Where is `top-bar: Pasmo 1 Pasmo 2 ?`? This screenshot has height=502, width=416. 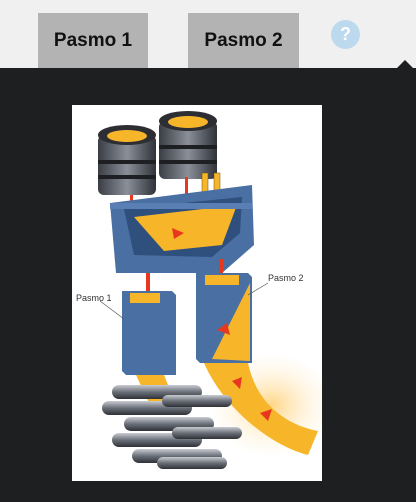 top-bar: Pasmo 1 Pasmo 2 ? is located at coordinates (208, 34).